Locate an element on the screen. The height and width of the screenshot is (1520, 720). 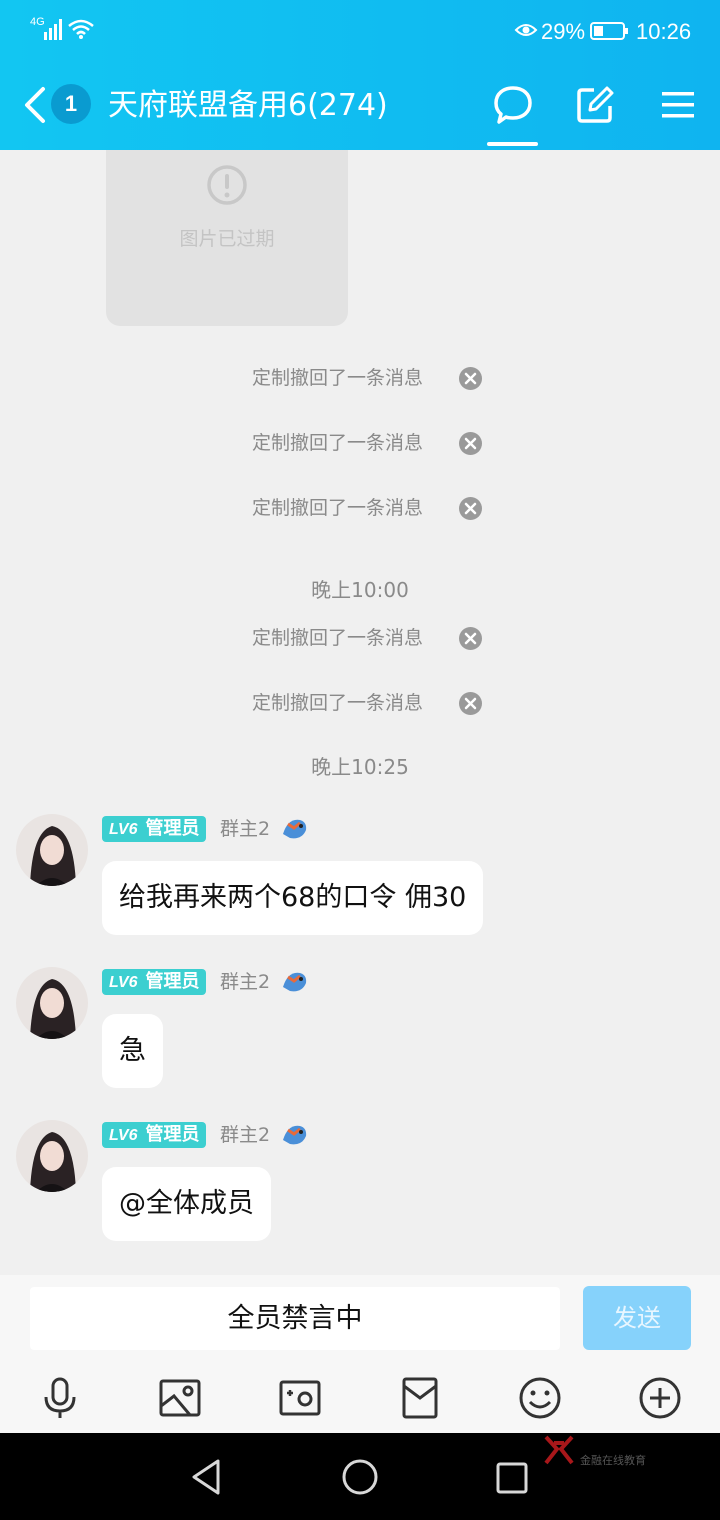
plus-icon is located at coordinates (660, 1398).